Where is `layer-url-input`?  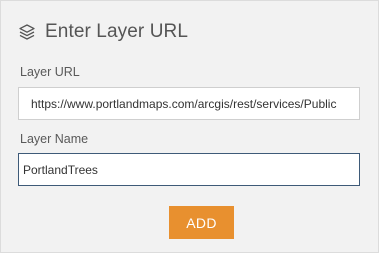
layer-url-input is located at coordinates (189, 103).